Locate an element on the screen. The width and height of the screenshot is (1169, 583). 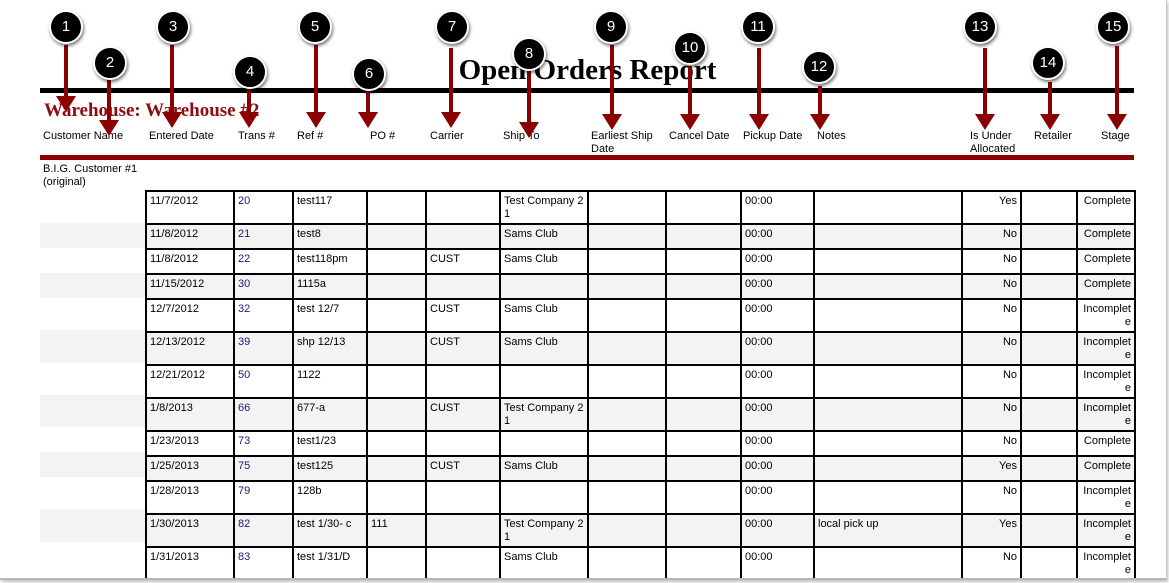
callout-marker: 2 is located at coordinates (110, 63).